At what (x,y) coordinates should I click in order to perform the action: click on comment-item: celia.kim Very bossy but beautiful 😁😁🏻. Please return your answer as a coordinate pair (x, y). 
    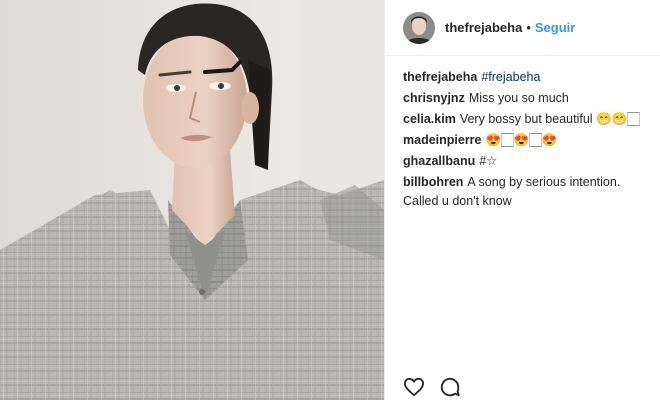
    Looking at the image, I should click on (525, 119).